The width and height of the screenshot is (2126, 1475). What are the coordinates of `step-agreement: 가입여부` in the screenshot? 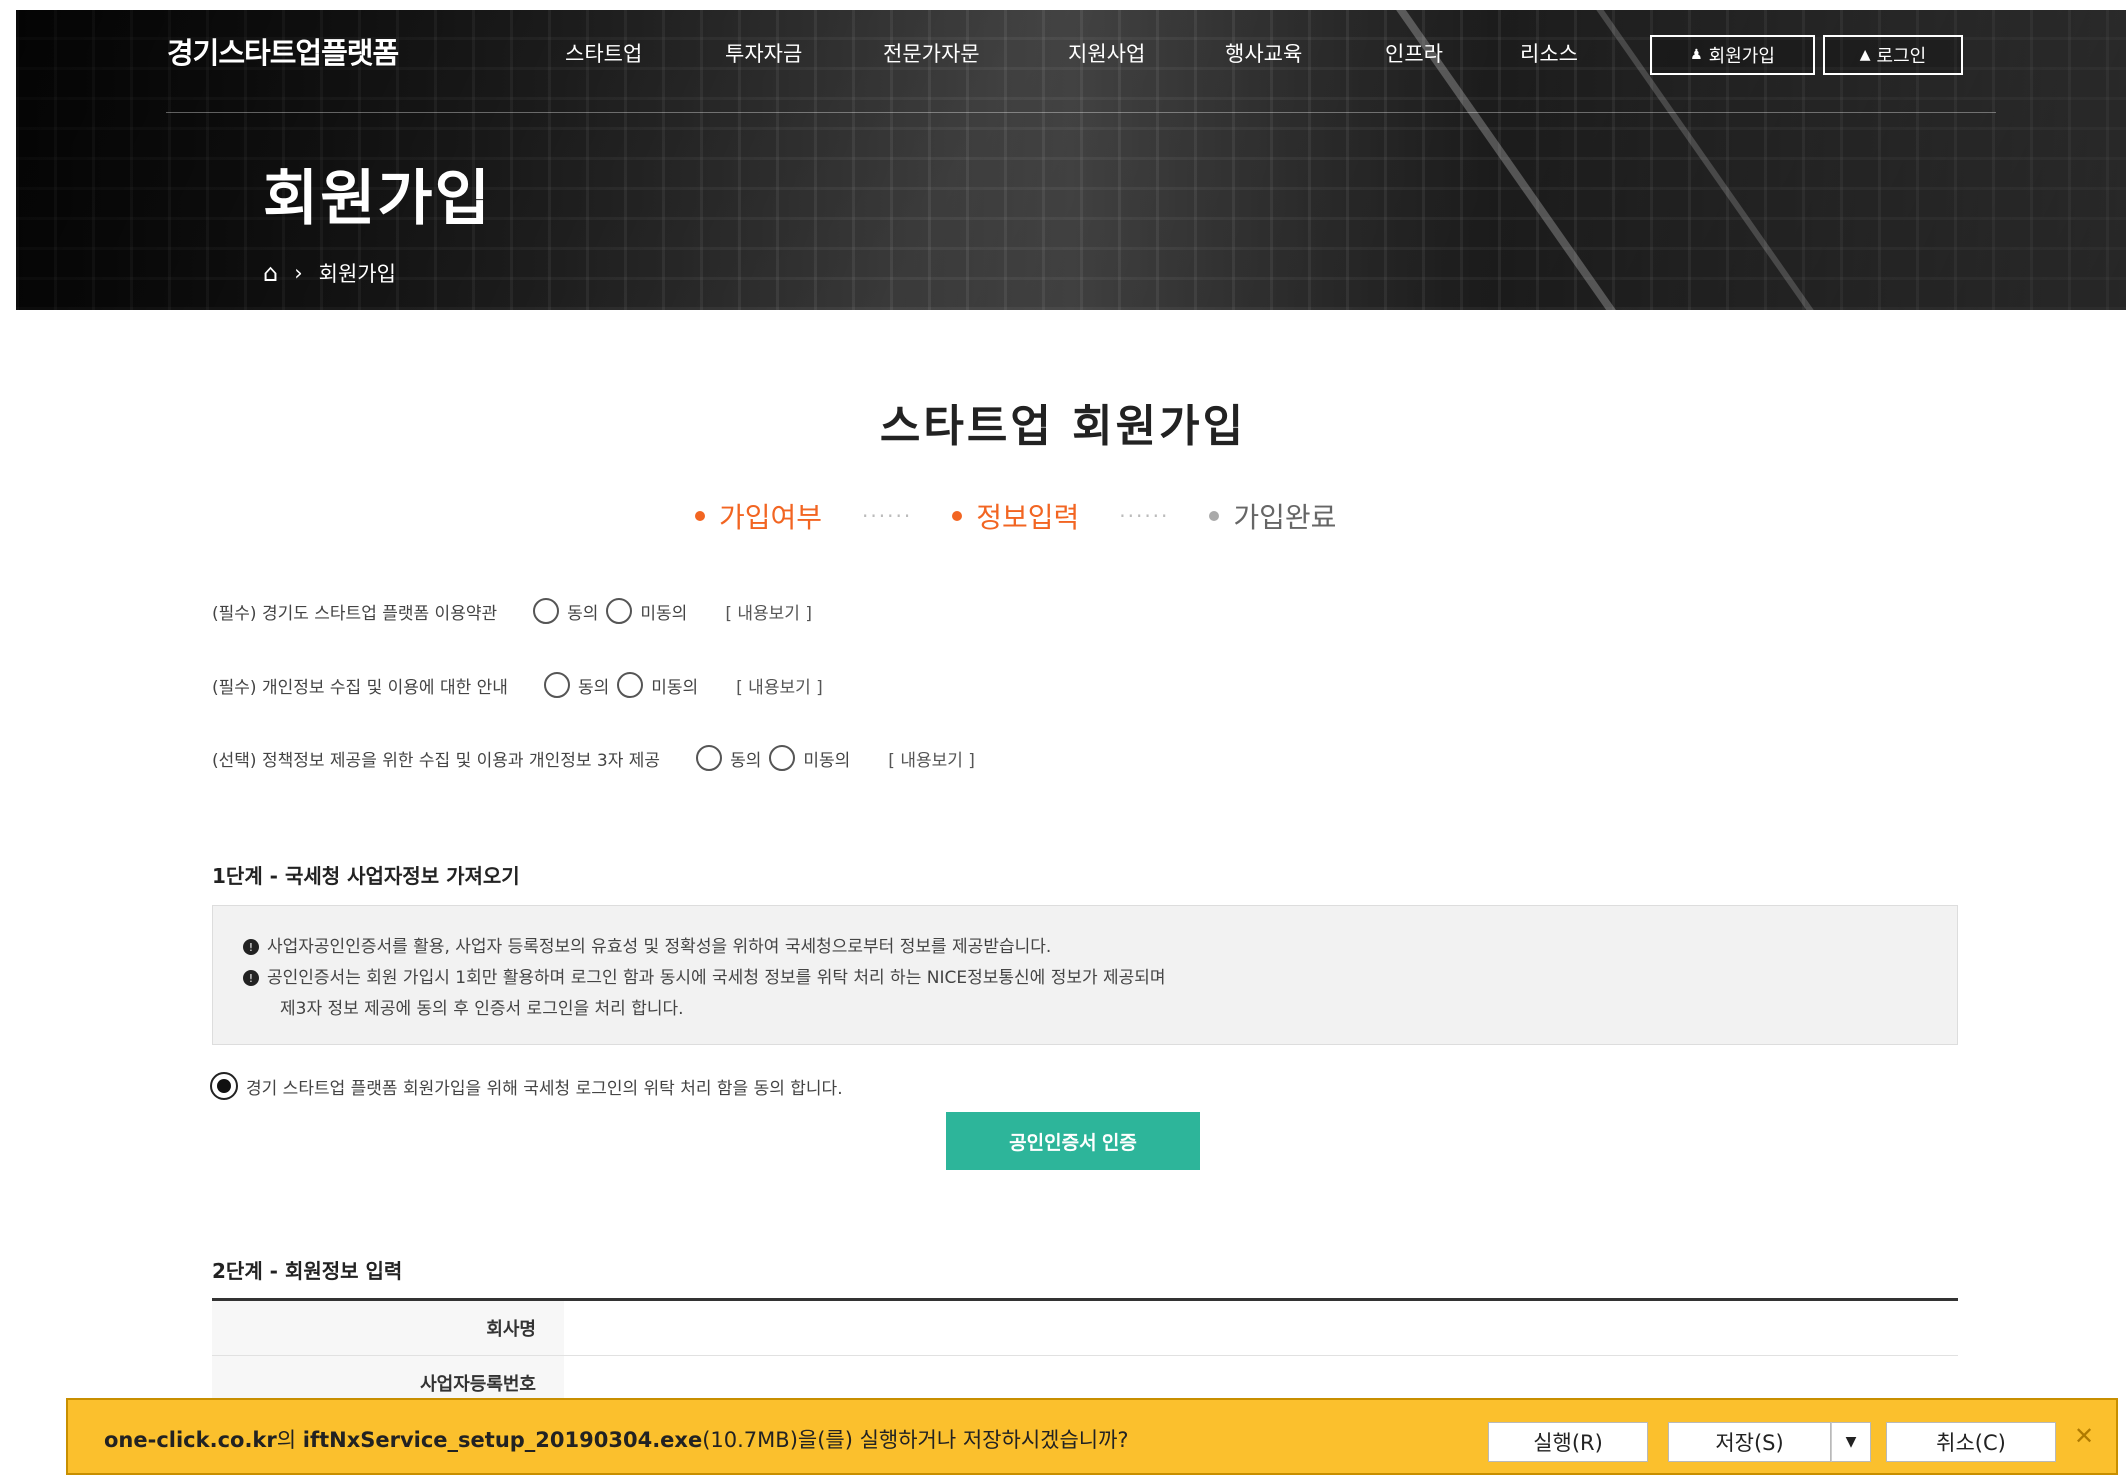 It's located at (758, 516).